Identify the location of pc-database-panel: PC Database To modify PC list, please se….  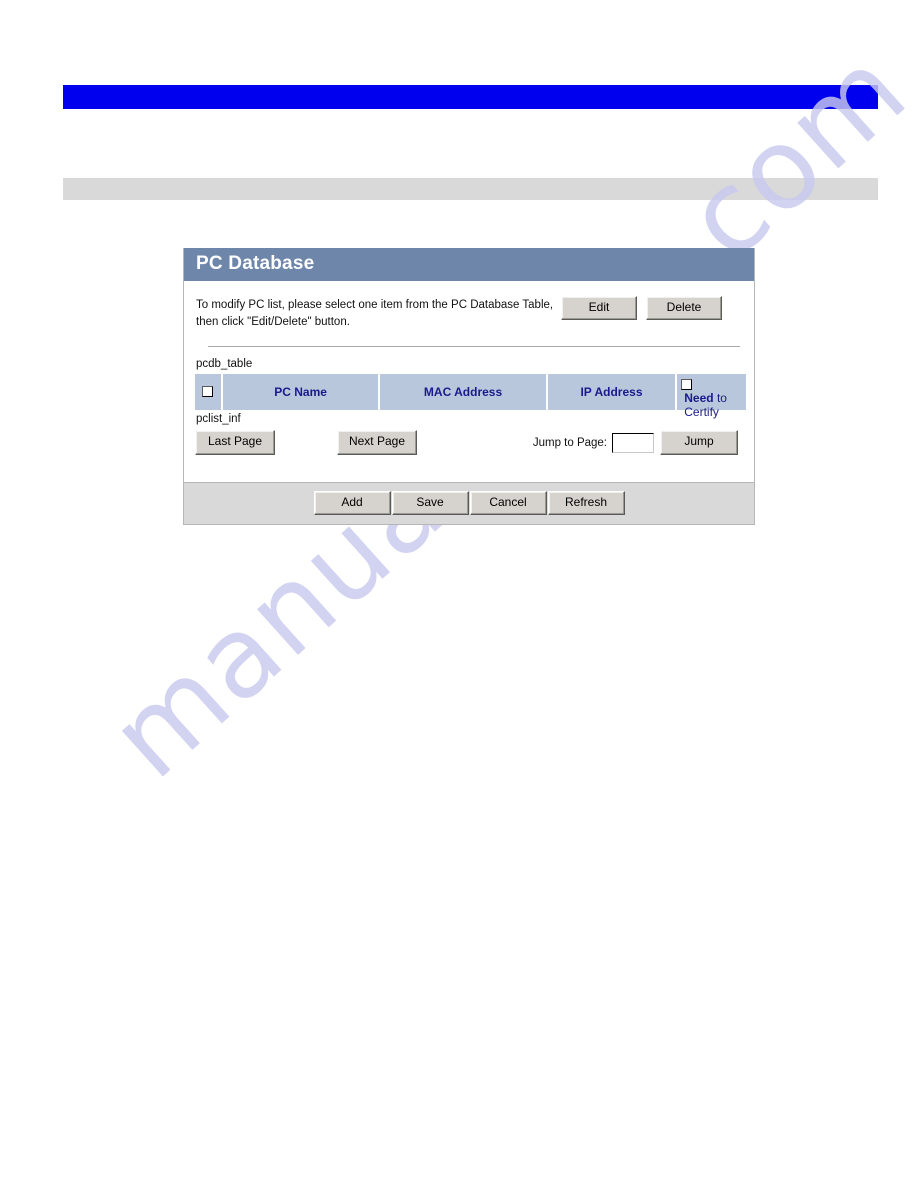
(469, 386).